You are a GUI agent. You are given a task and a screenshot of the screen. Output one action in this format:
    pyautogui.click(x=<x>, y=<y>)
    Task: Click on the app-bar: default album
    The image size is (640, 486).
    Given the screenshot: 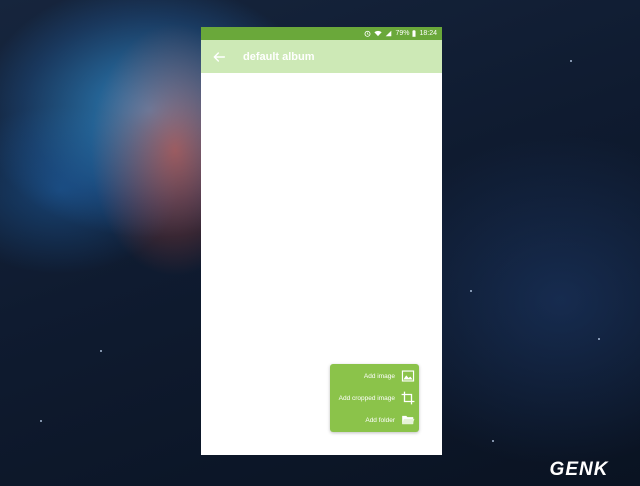 What is the action you would take?
    pyautogui.click(x=321, y=56)
    